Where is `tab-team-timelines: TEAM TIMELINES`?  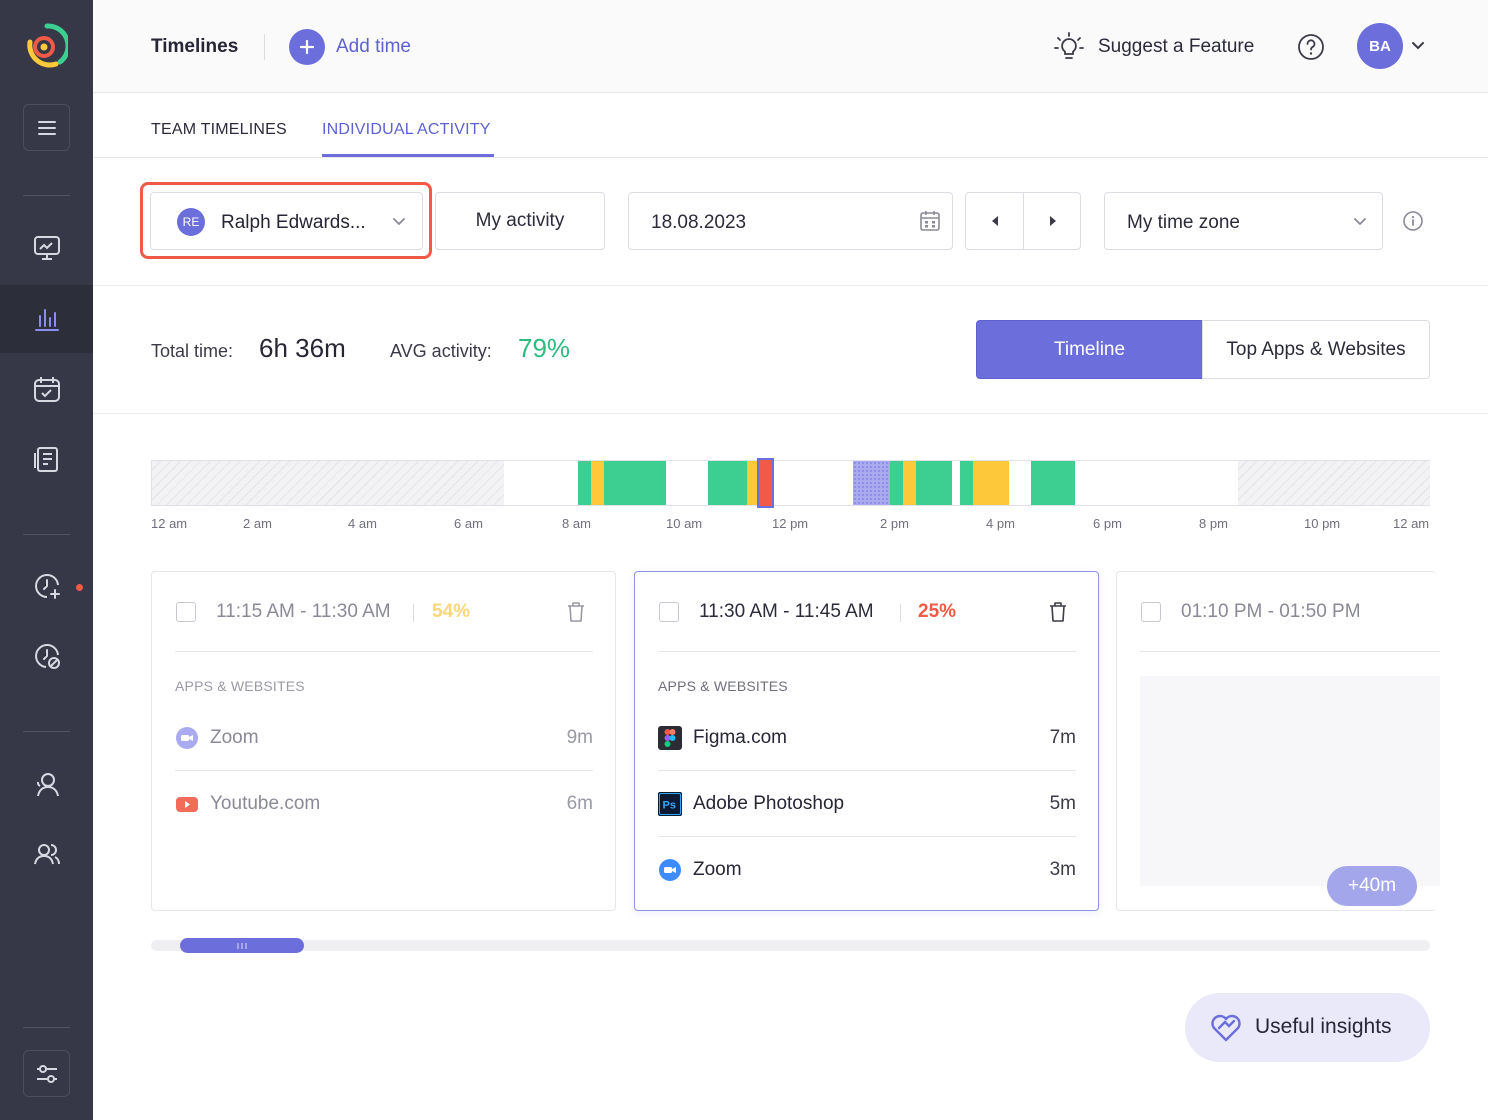
tab-team-timelines: TEAM TIMELINES is located at coordinates (219, 130).